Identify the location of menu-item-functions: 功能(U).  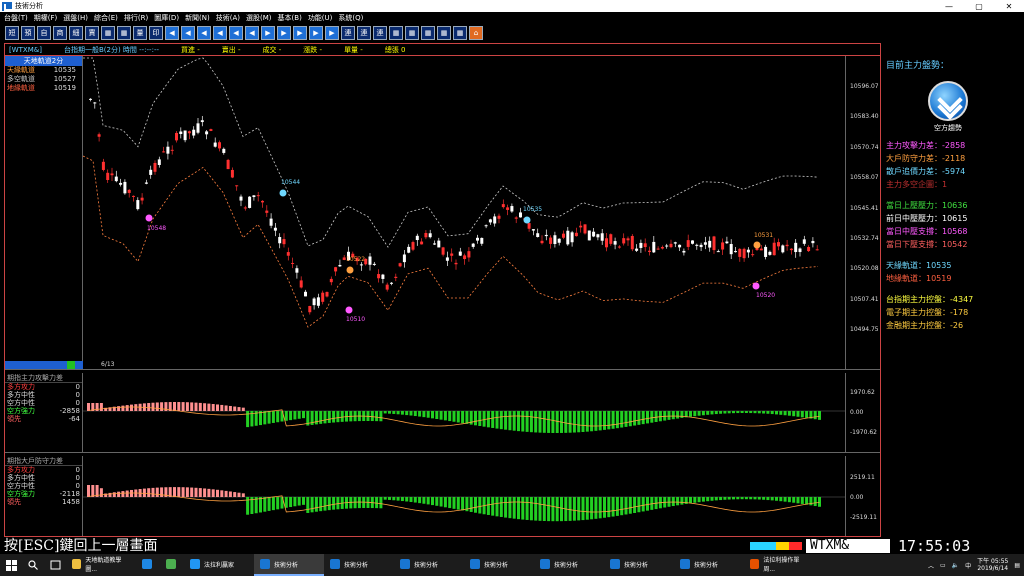
(320, 18).